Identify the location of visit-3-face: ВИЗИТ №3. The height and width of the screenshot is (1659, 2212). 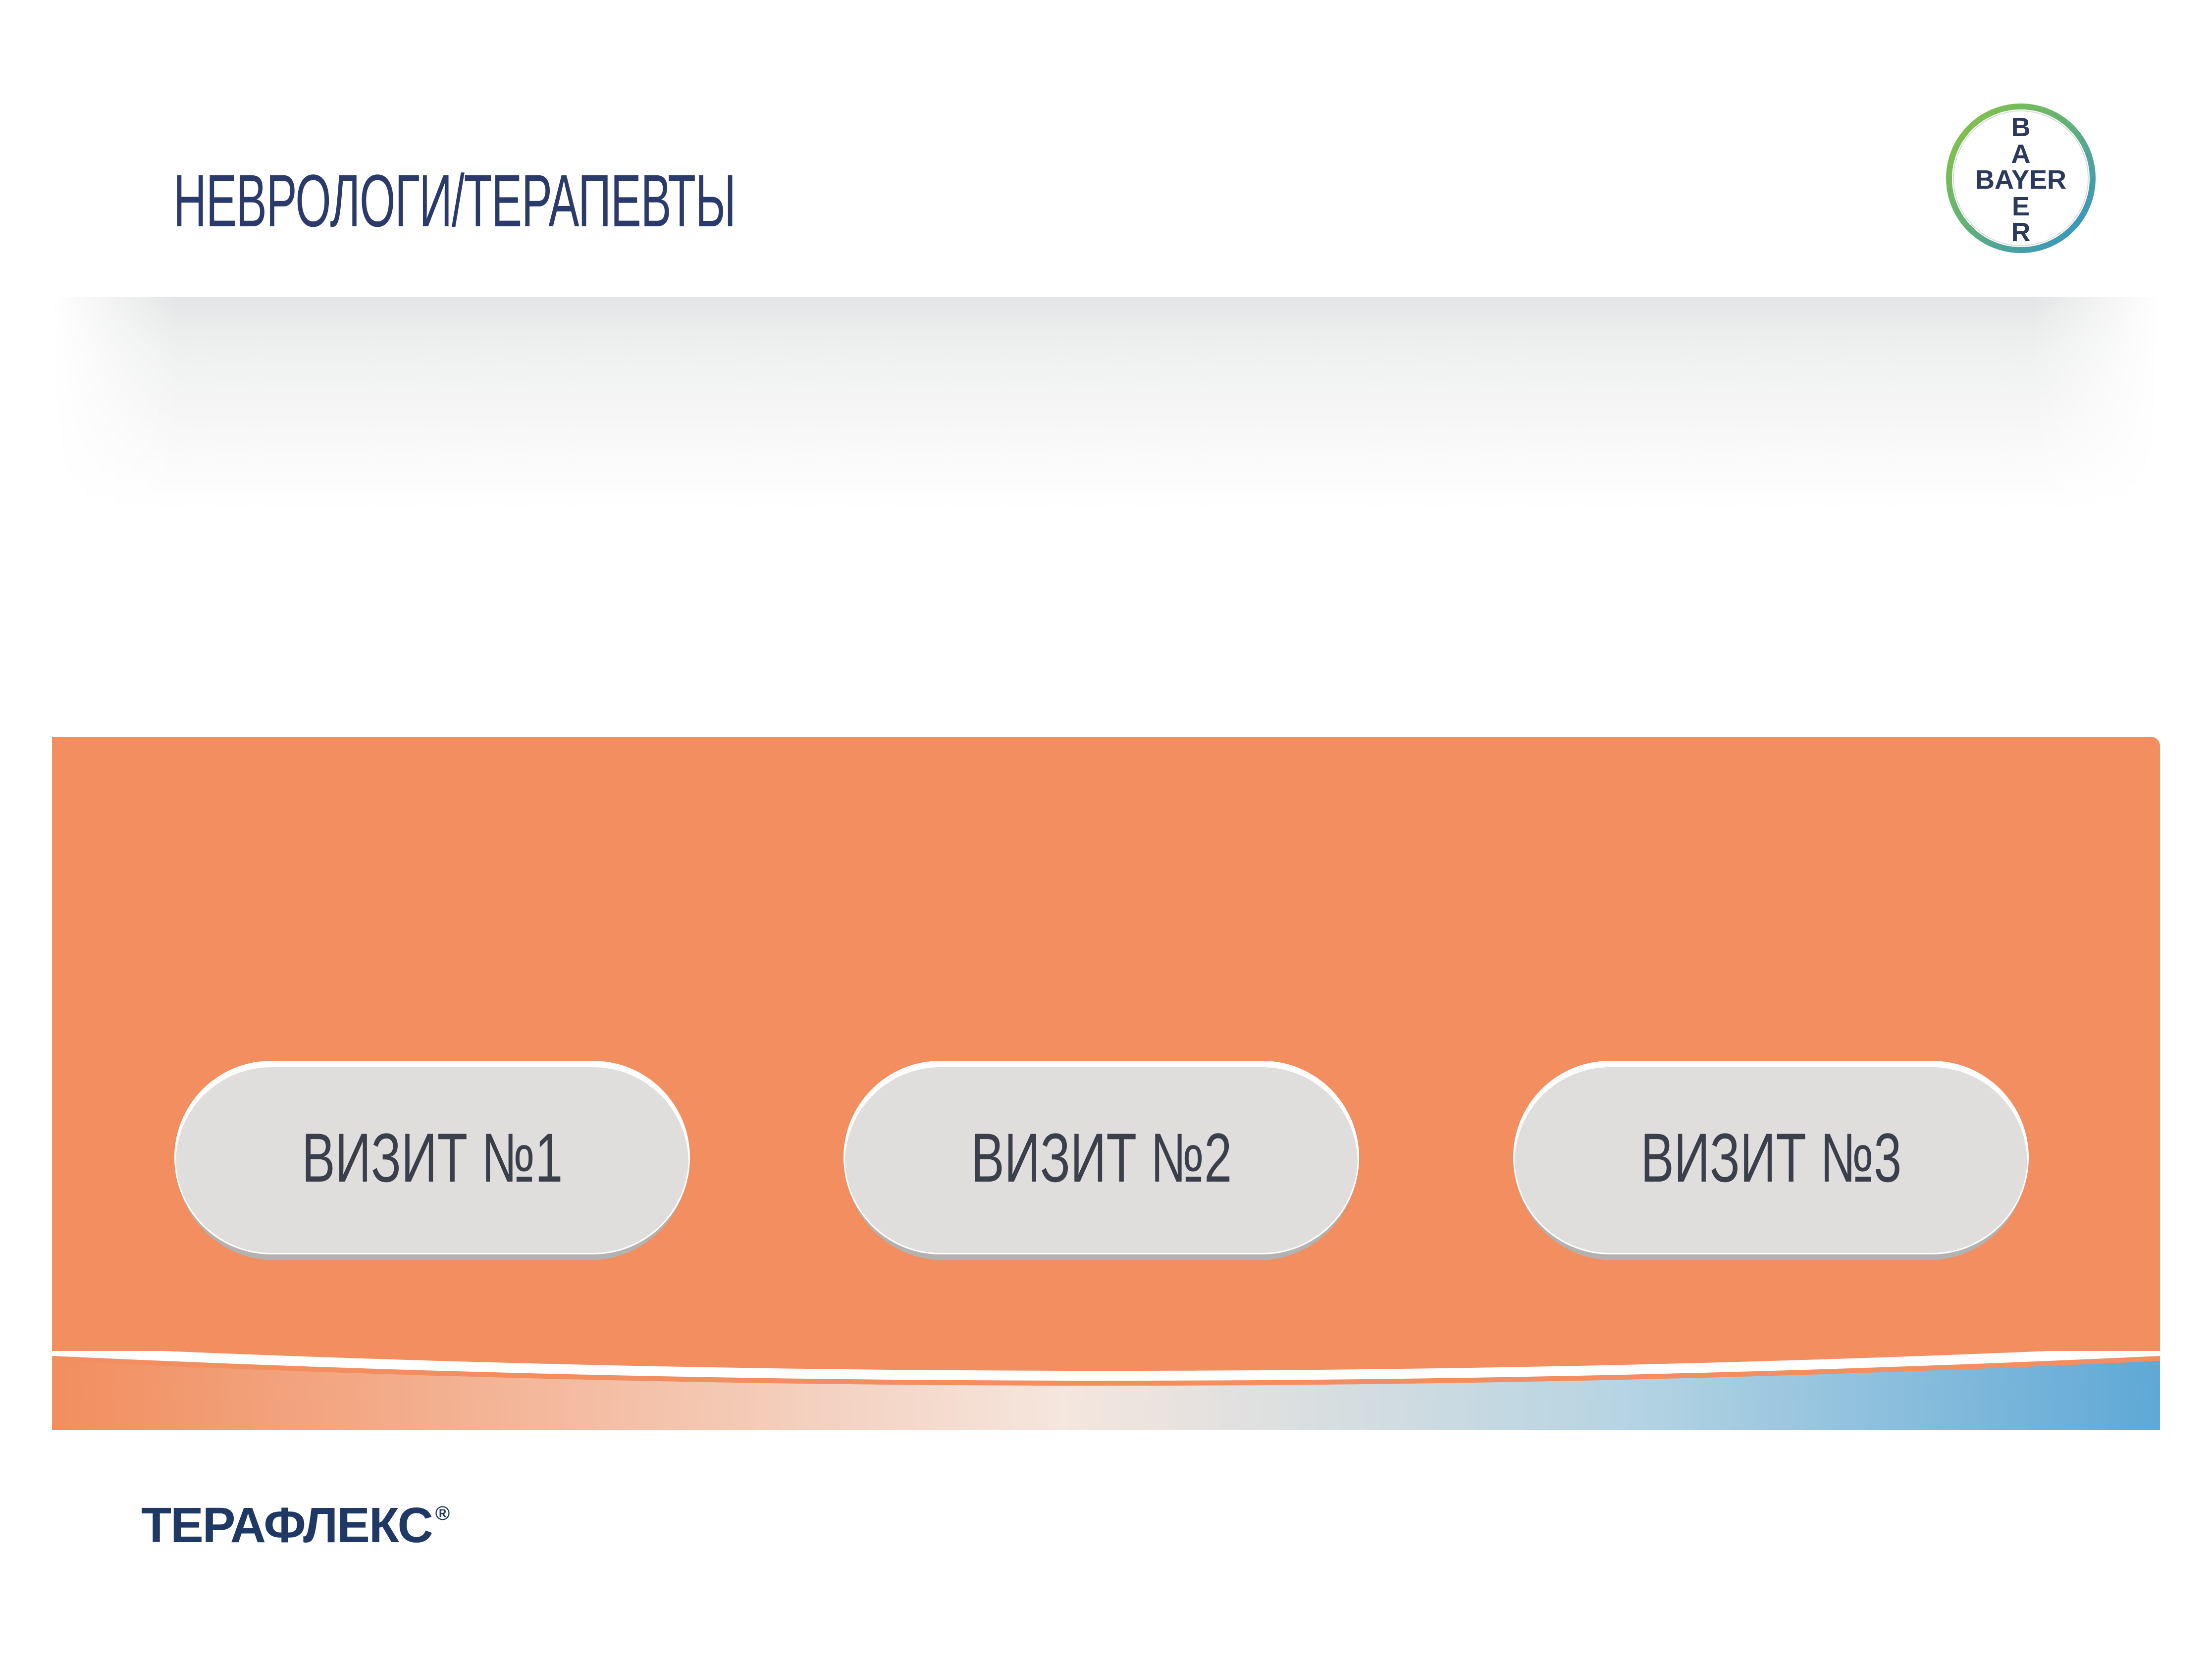
(1771, 1157).